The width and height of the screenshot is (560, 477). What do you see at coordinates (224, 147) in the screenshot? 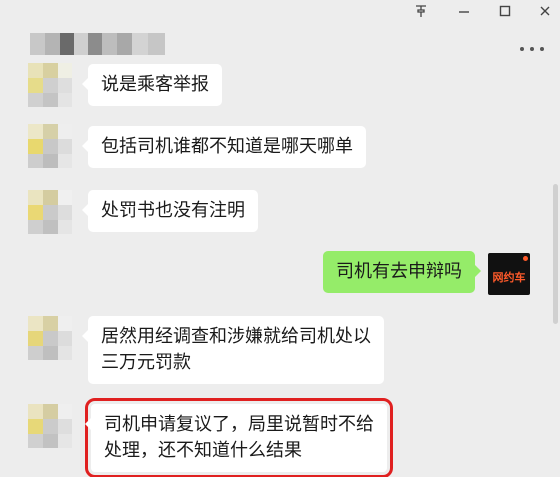
I see `message-bubble-received: 包括司机谁都不知道是哪天哪单` at bounding box center [224, 147].